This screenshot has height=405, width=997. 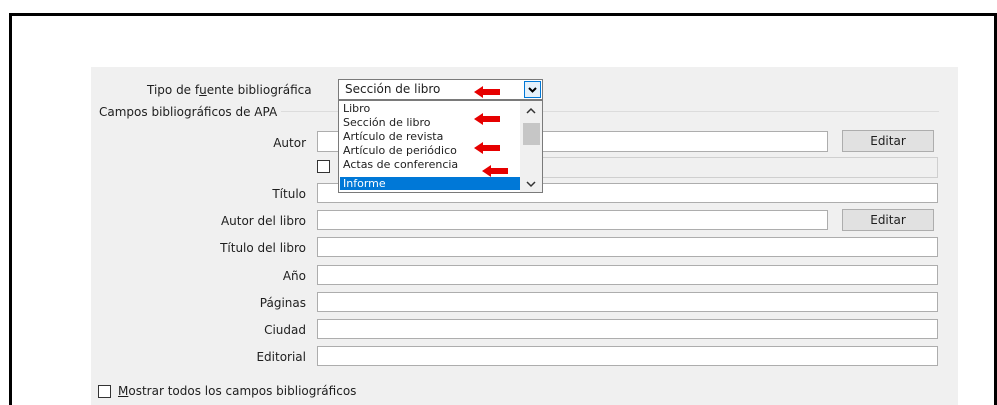 What do you see at coordinates (237, 391) in the screenshot?
I see `show-all-fields-label: Mostrar todos los campos bibliográficos` at bounding box center [237, 391].